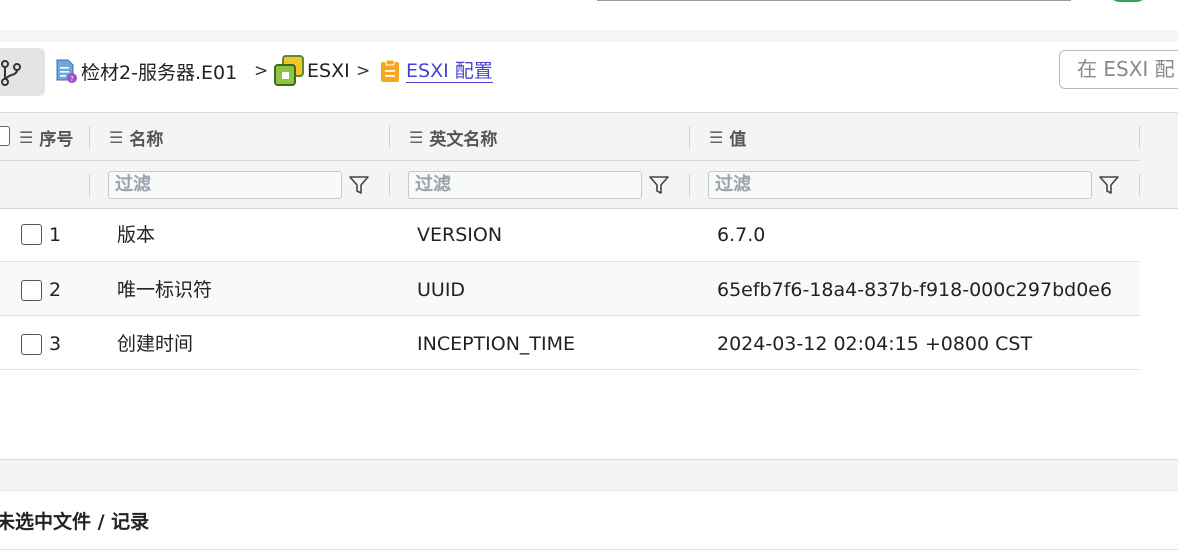 This screenshot has height=552, width=1178. What do you see at coordinates (727, 138) in the screenshot?
I see `column-header-value: ☰ 值` at bounding box center [727, 138].